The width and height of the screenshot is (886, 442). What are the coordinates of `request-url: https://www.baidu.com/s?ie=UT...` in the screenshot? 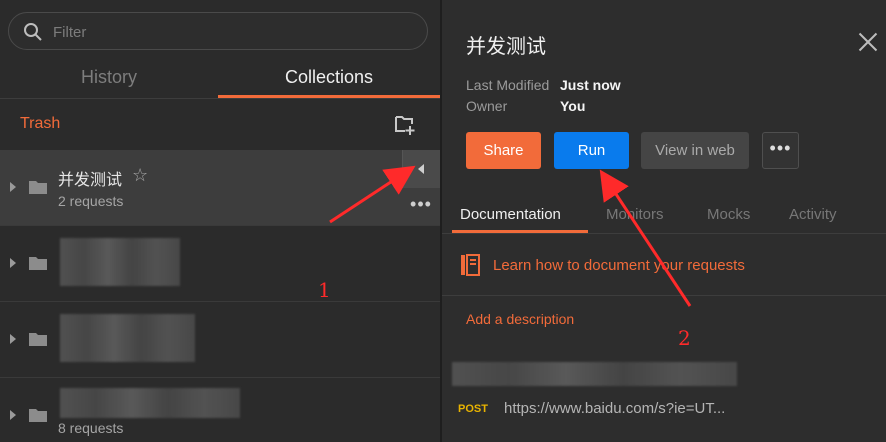 It's located at (614, 408).